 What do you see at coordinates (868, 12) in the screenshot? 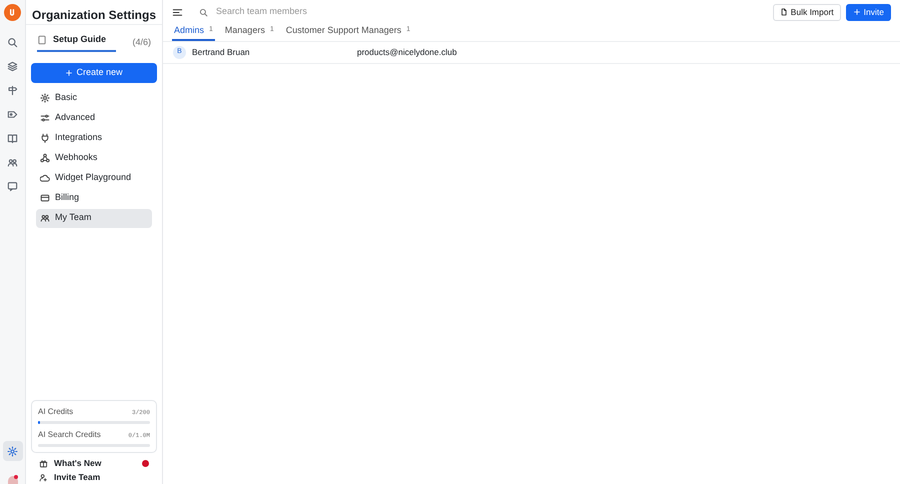
I see `invite-button: Invite` at bounding box center [868, 12].